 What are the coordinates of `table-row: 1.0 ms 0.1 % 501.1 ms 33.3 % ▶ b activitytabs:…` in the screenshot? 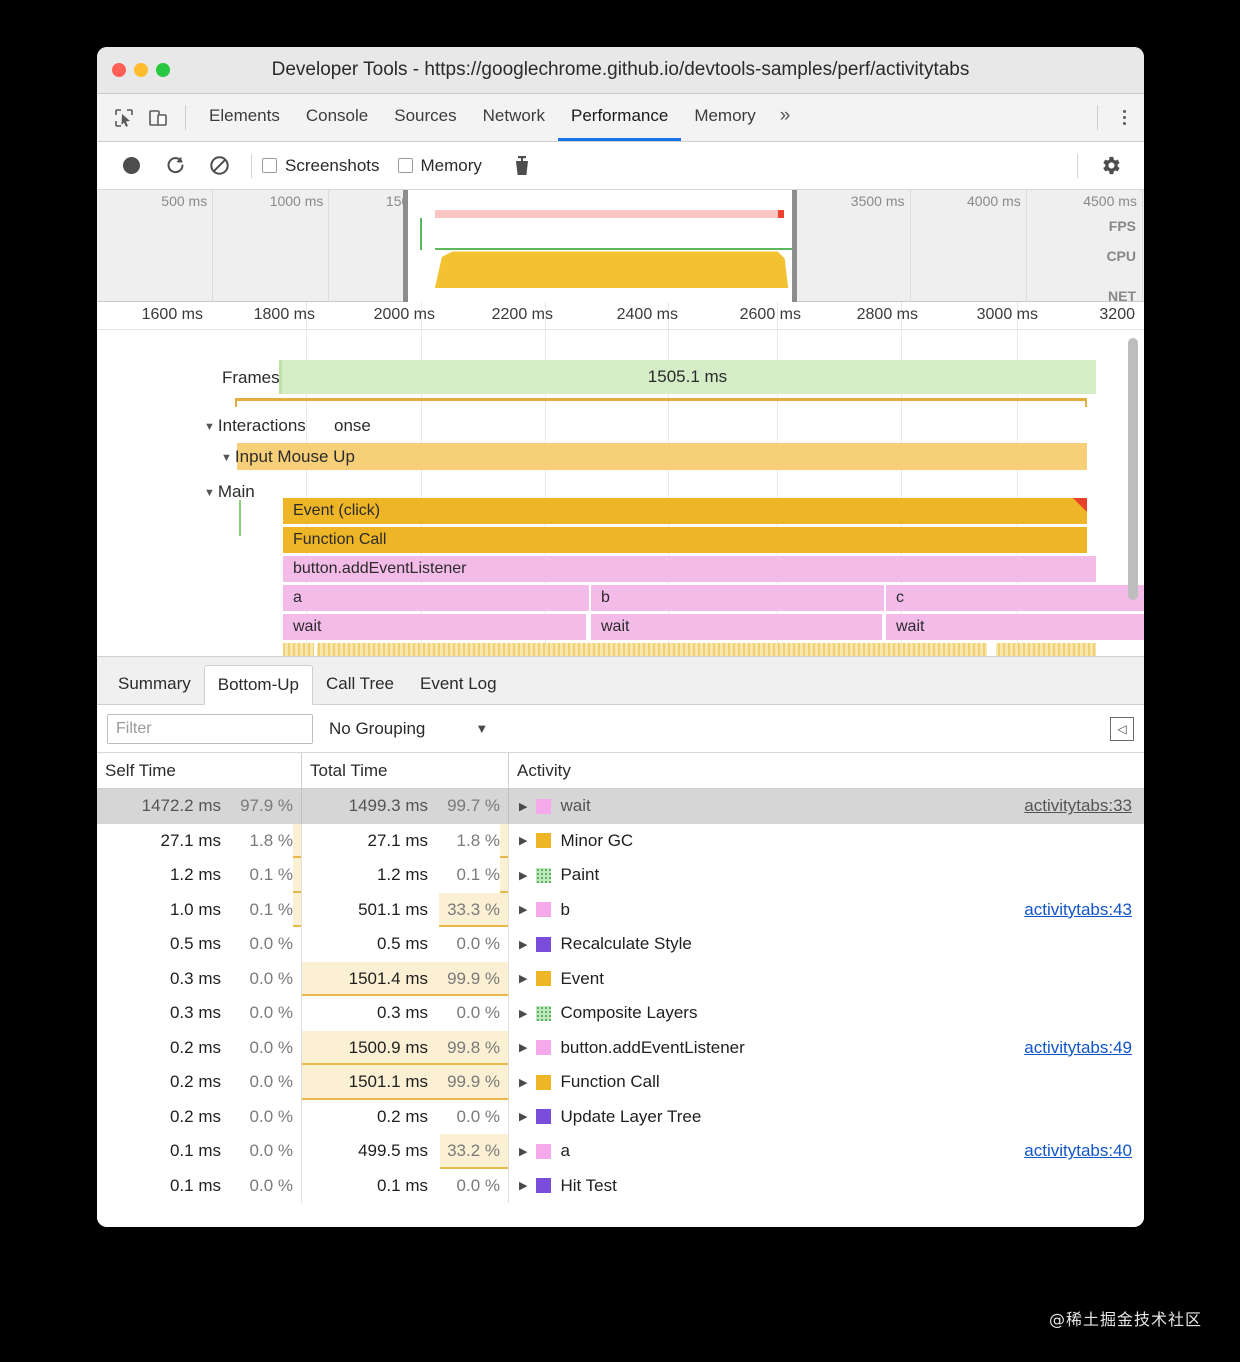 It's located at (620, 909).